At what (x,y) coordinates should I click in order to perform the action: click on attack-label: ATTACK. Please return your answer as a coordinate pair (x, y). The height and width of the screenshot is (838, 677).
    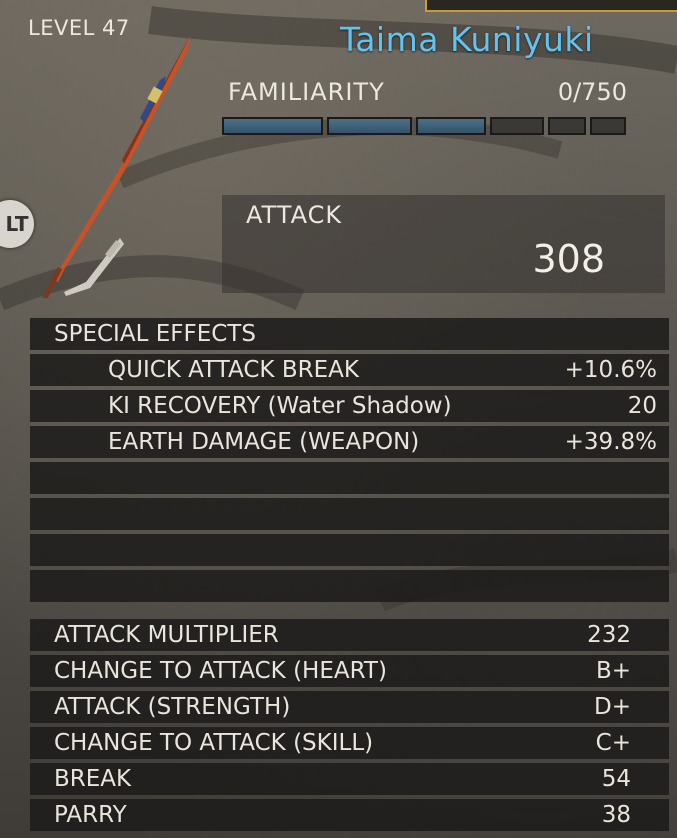
    Looking at the image, I should click on (294, 215).